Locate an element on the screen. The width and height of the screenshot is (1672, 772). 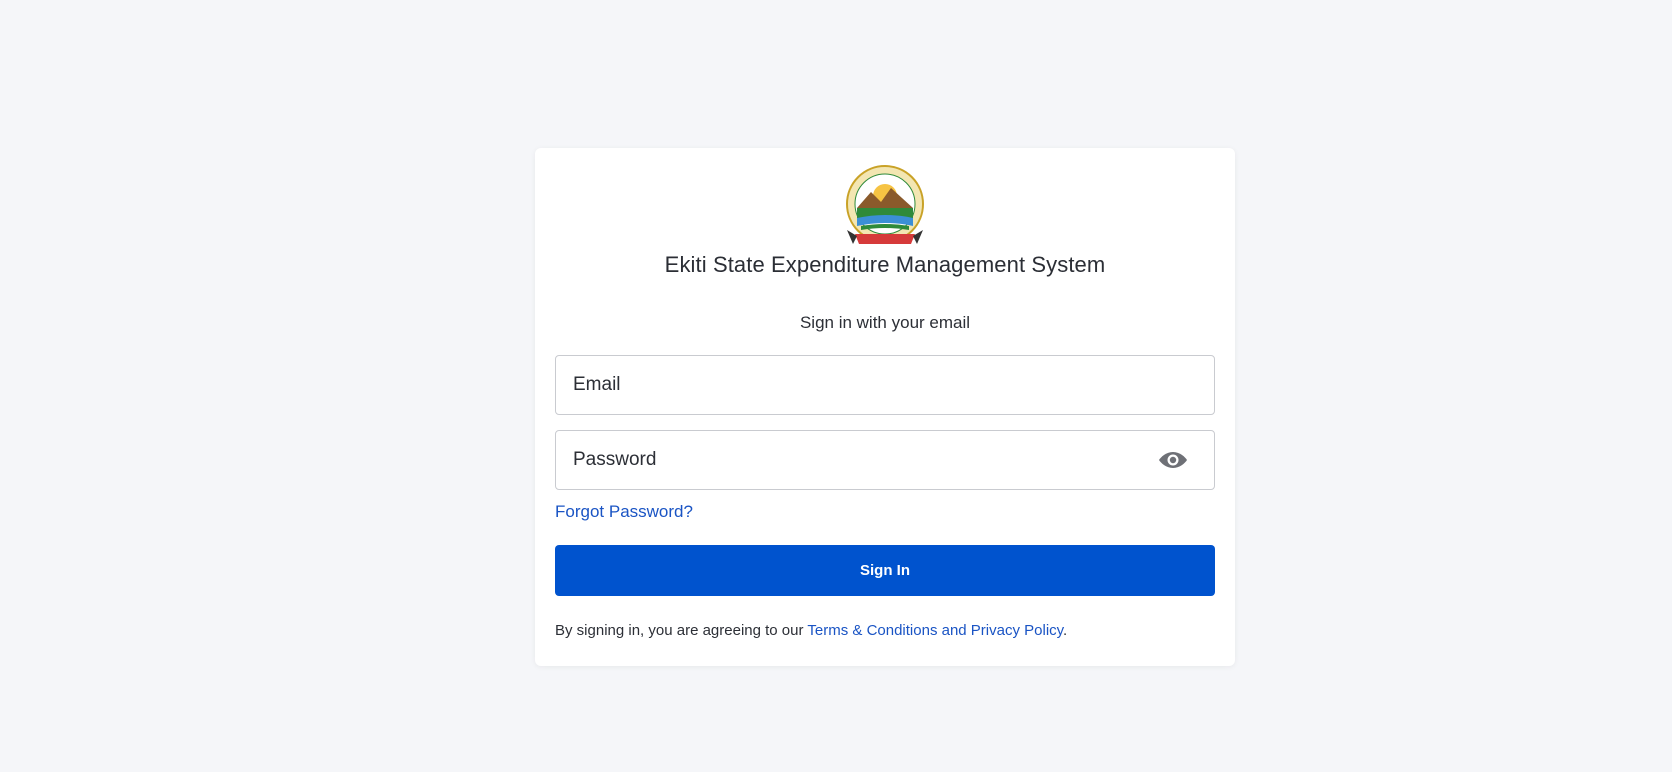
password-field-wrapper is located at coordinates (885, 460).